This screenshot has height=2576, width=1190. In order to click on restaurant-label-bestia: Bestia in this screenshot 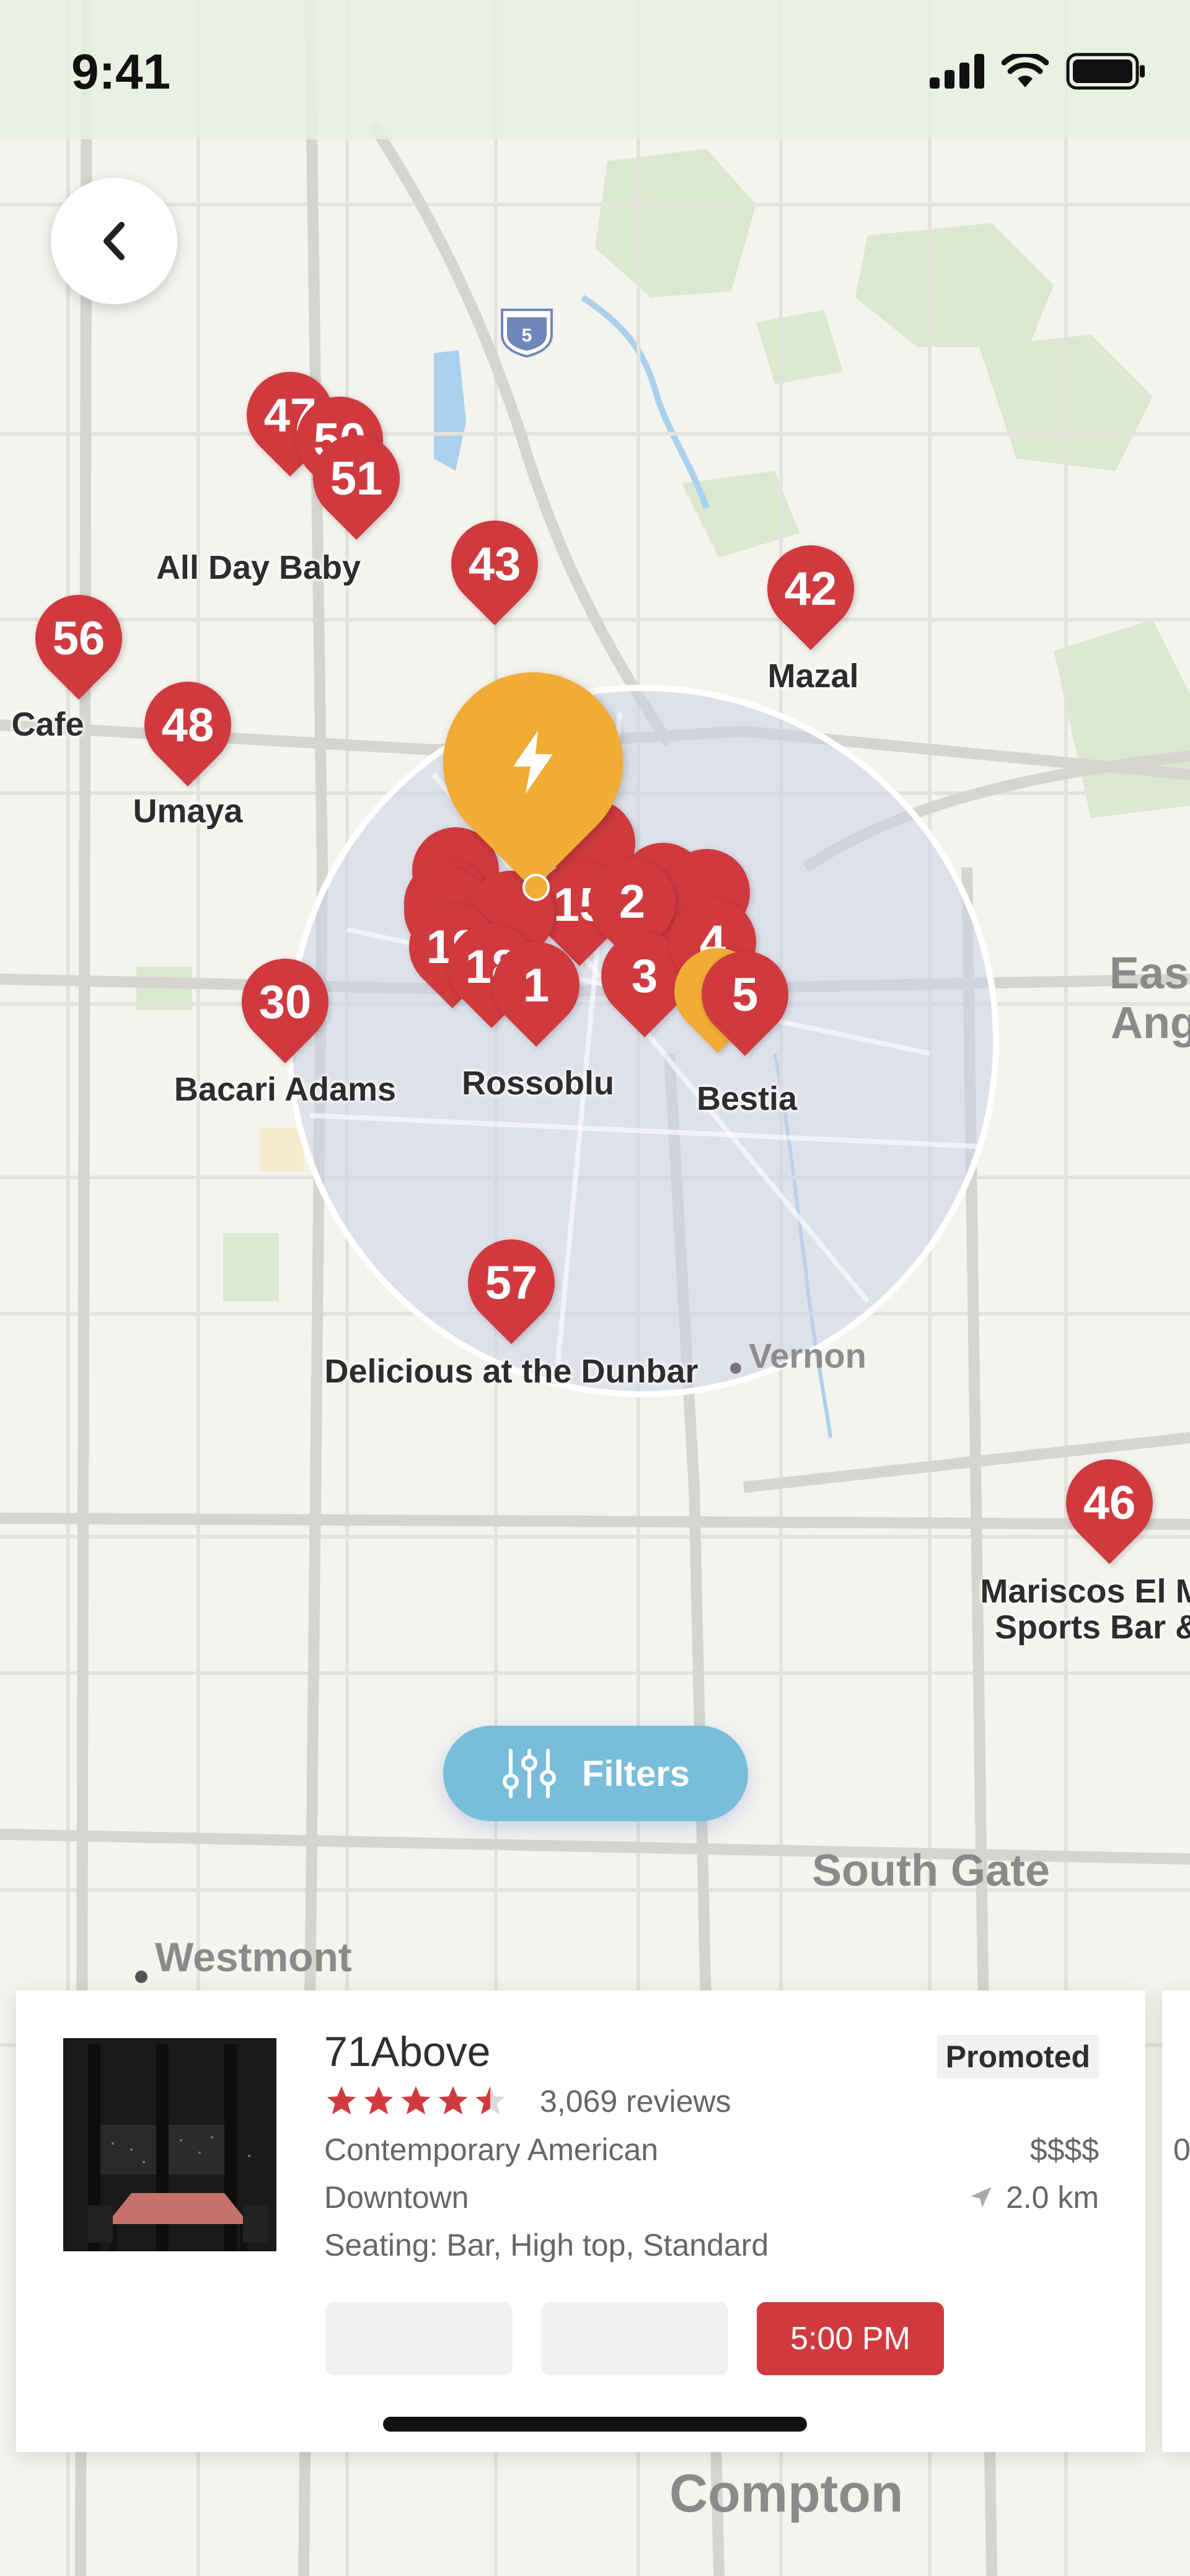, I will do `click(747, 1099)`.